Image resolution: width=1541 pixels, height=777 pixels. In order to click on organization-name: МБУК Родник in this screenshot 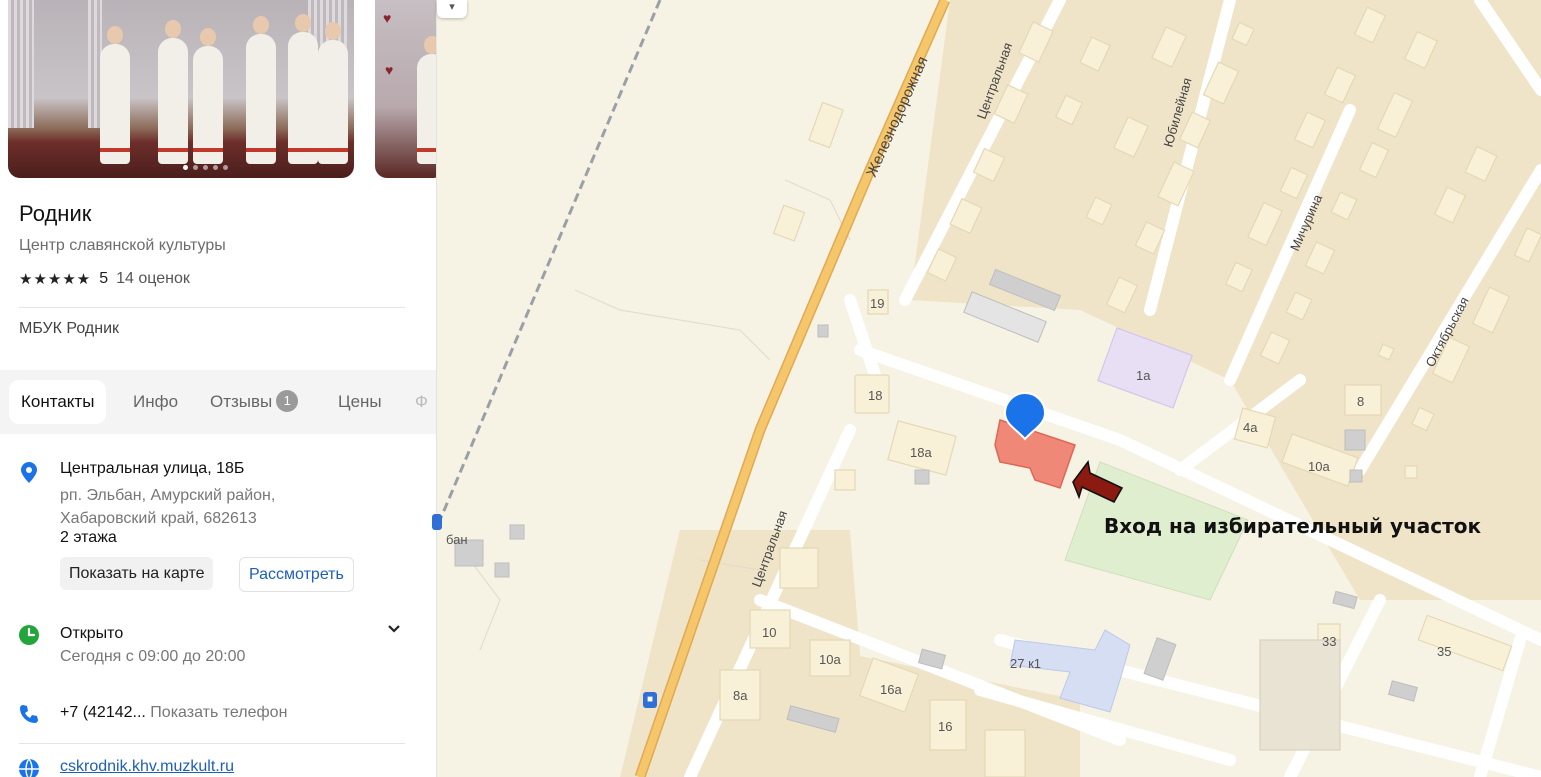, I will do `click(69, 328)`.